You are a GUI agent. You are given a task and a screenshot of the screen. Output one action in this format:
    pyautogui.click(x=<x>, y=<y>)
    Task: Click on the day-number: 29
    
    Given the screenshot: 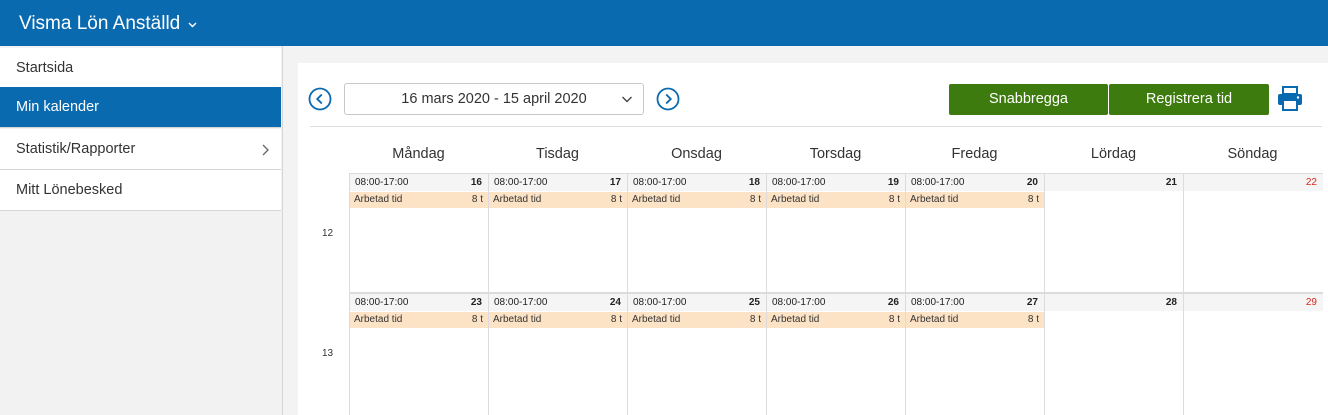 What is the action you would take?
    pyautogui.click(x=1311, y=302)
    